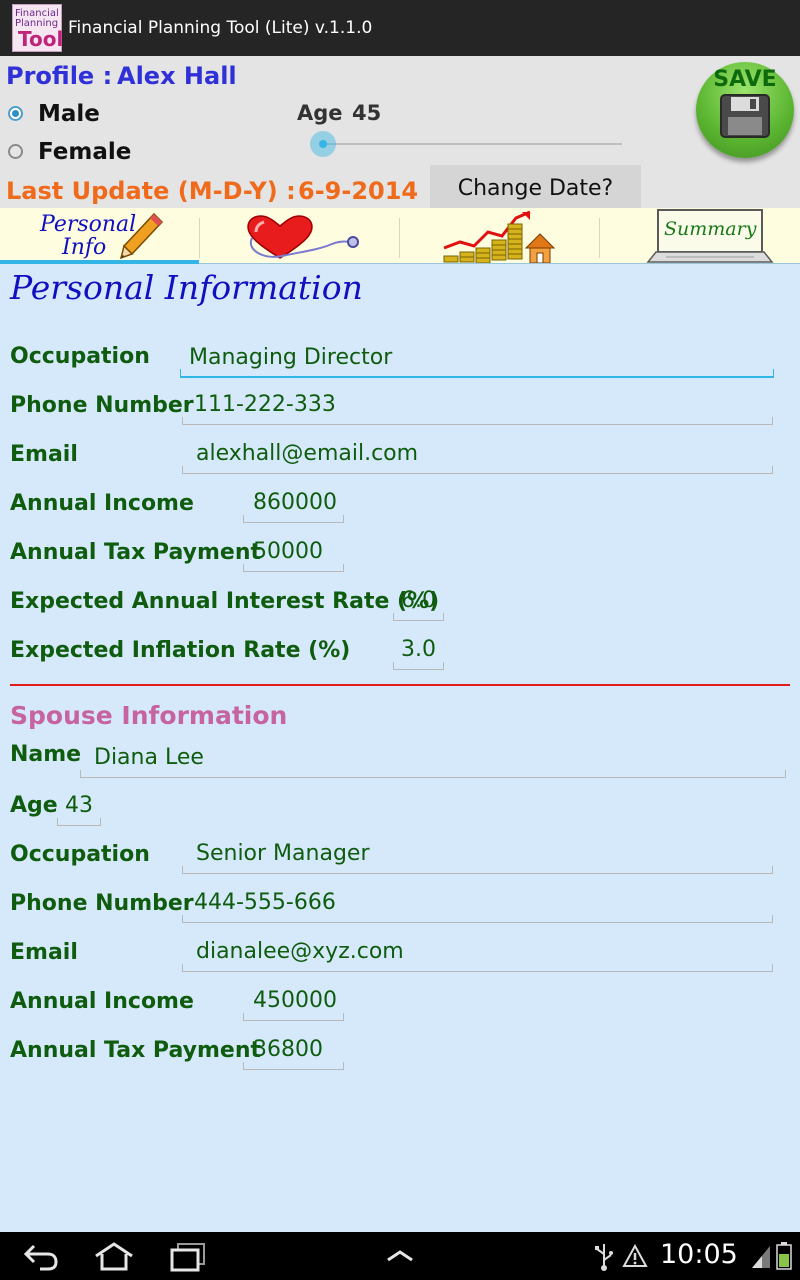 The image size is (800, 1280). What do you see at coordinates (80, 854) in the screenshot?
I see `spouse-occupation-label: Occupation` at bounding box center [80, 854].